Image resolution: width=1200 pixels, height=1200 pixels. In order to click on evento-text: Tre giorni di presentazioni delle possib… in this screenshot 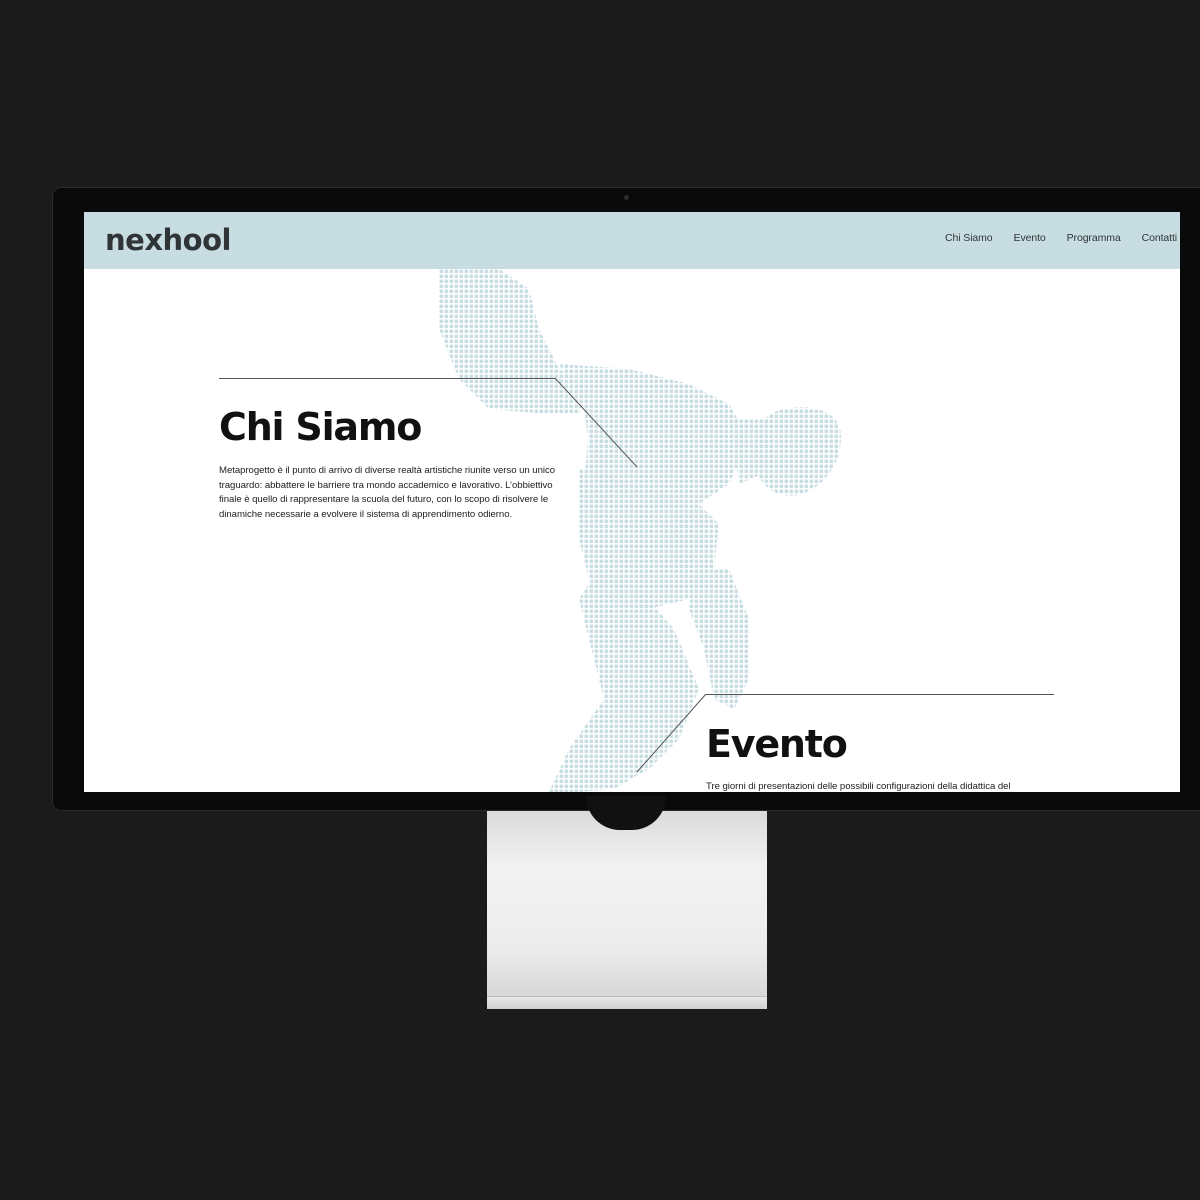, I will do `click(858, 786)`.